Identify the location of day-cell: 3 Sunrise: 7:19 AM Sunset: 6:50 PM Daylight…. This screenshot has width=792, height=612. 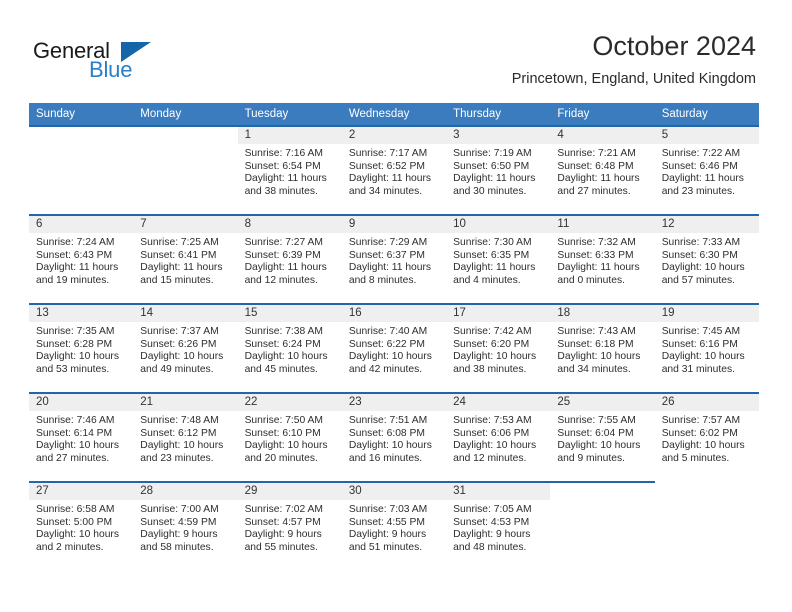
(498, 170).